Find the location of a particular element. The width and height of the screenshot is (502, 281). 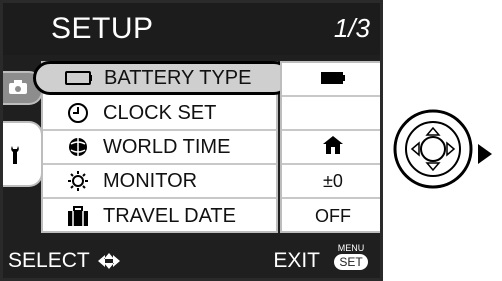

exit-label: EXIT is located at coordinates (296, 260).